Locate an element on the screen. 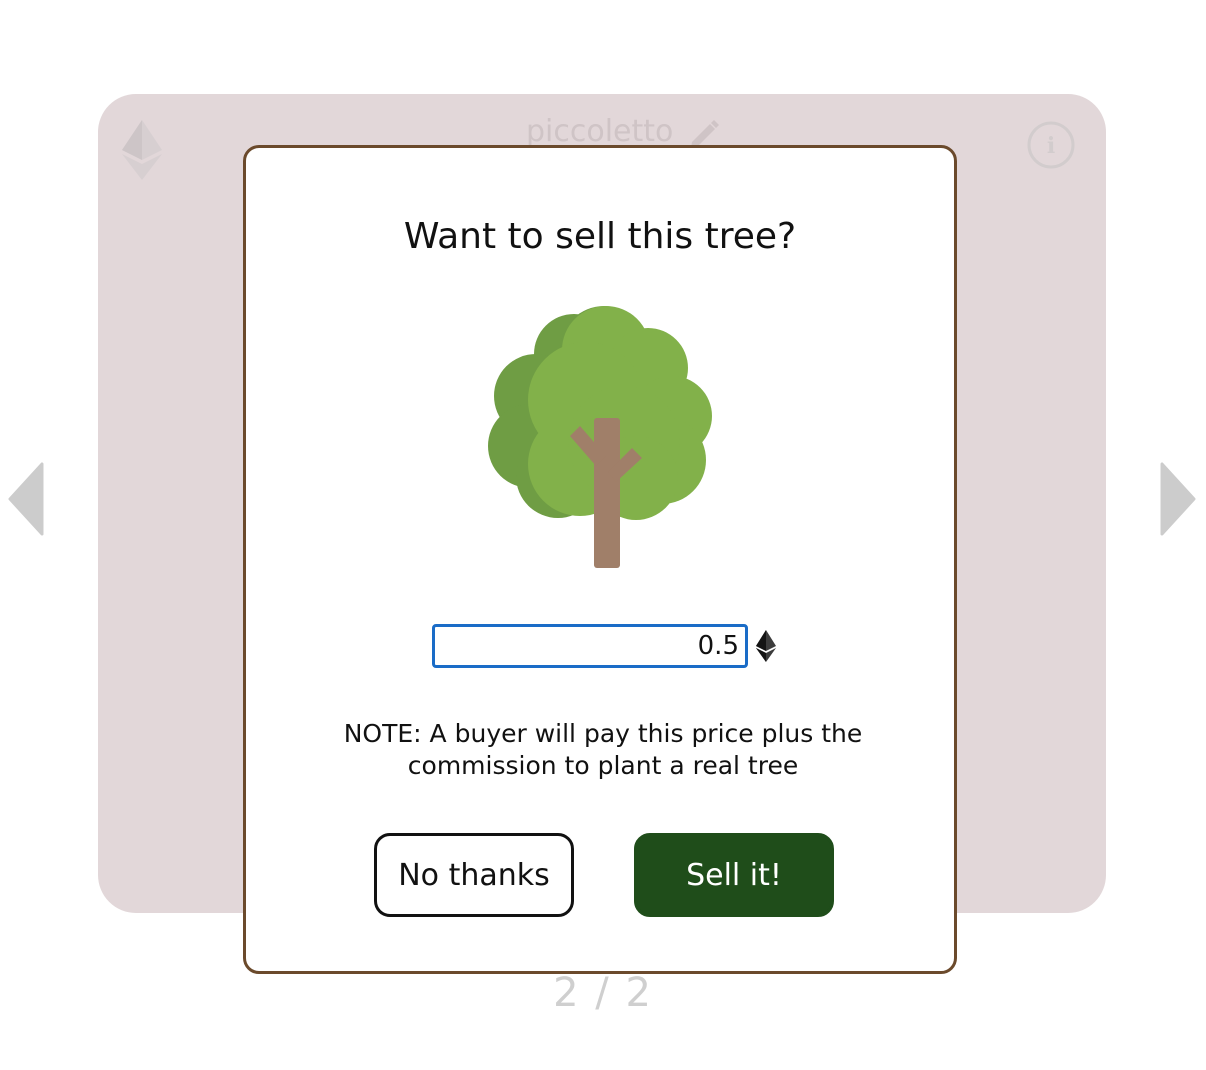 Image resolution: width=1206 pixels, height=1070 pixels. svg-text: i is located at coordinates (1051, 146).